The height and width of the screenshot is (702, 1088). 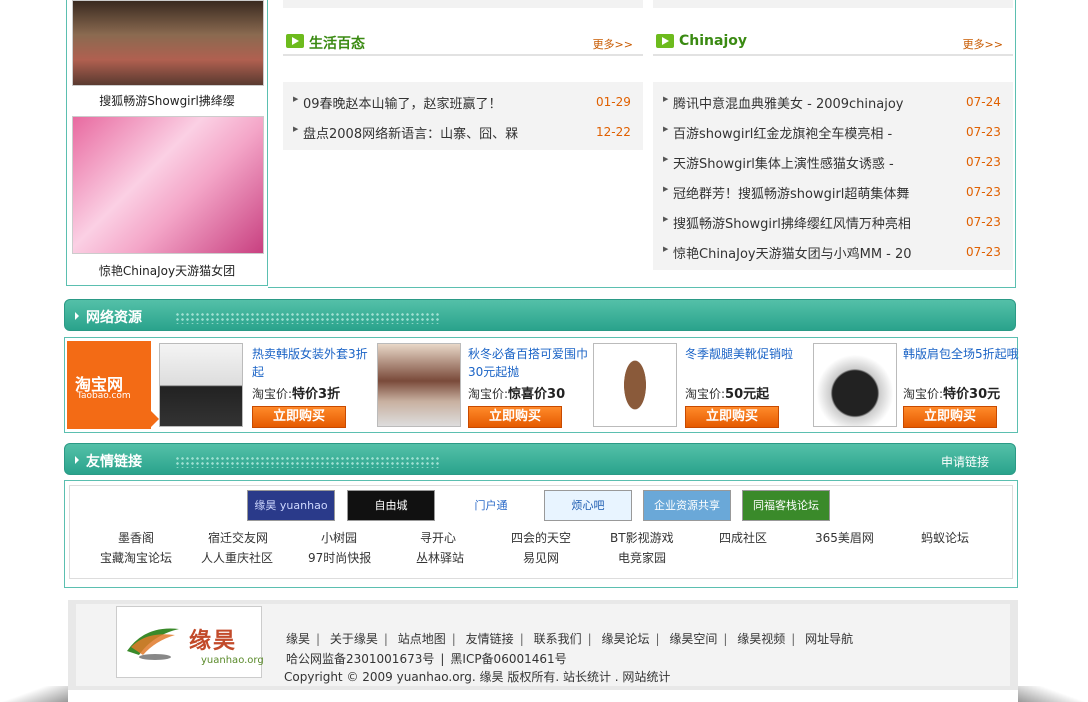 What do you see at coordinates (296, 394) in the screenshot?
I see `product-price: 淘宝价:特价3折` at bounding box center [296, 394].